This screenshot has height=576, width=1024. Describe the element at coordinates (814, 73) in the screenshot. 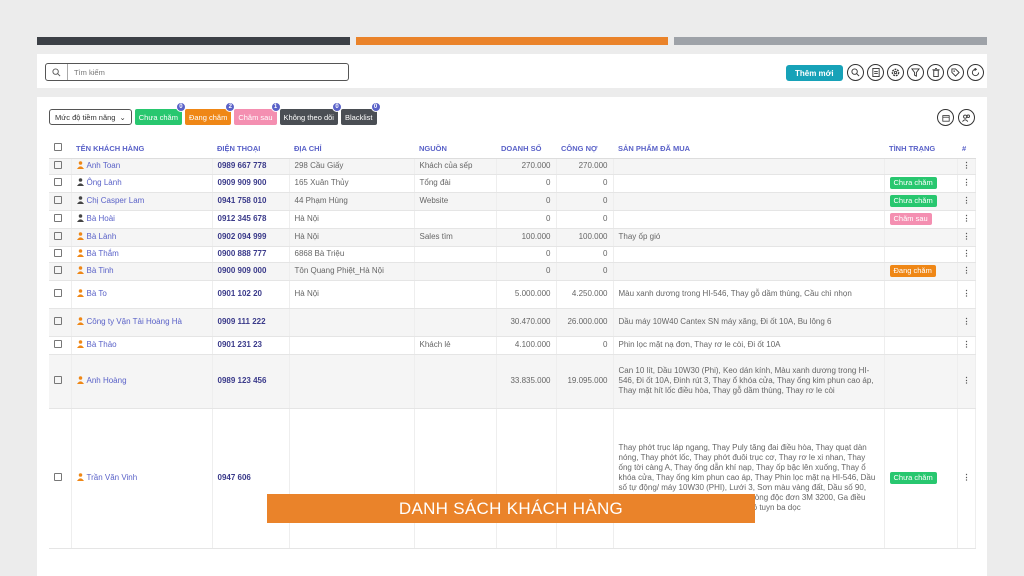

I see `add-new-button: Thêm mới` at that location.